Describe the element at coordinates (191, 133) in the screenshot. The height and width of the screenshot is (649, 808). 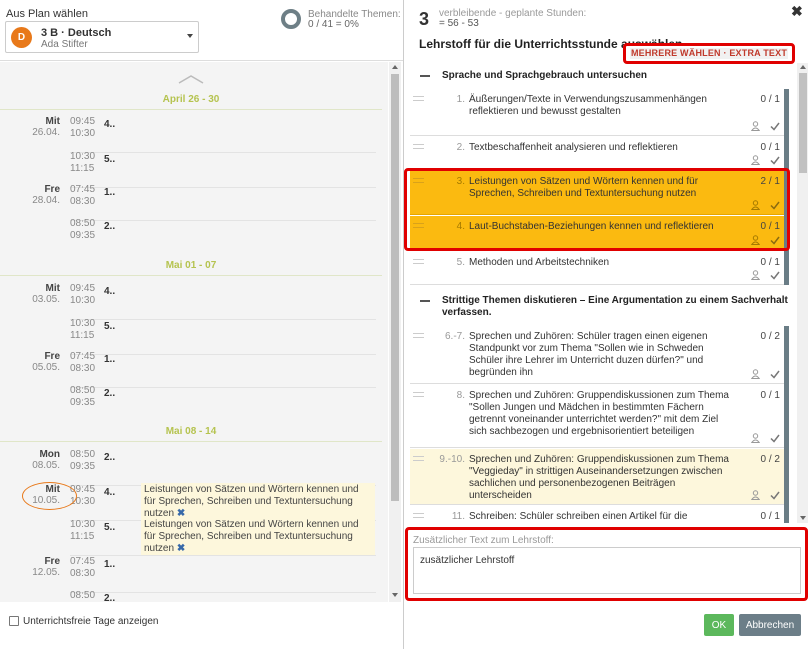
I see `lesson-slot: Mit 26.04. 09:45 10:30 4..` at that location.